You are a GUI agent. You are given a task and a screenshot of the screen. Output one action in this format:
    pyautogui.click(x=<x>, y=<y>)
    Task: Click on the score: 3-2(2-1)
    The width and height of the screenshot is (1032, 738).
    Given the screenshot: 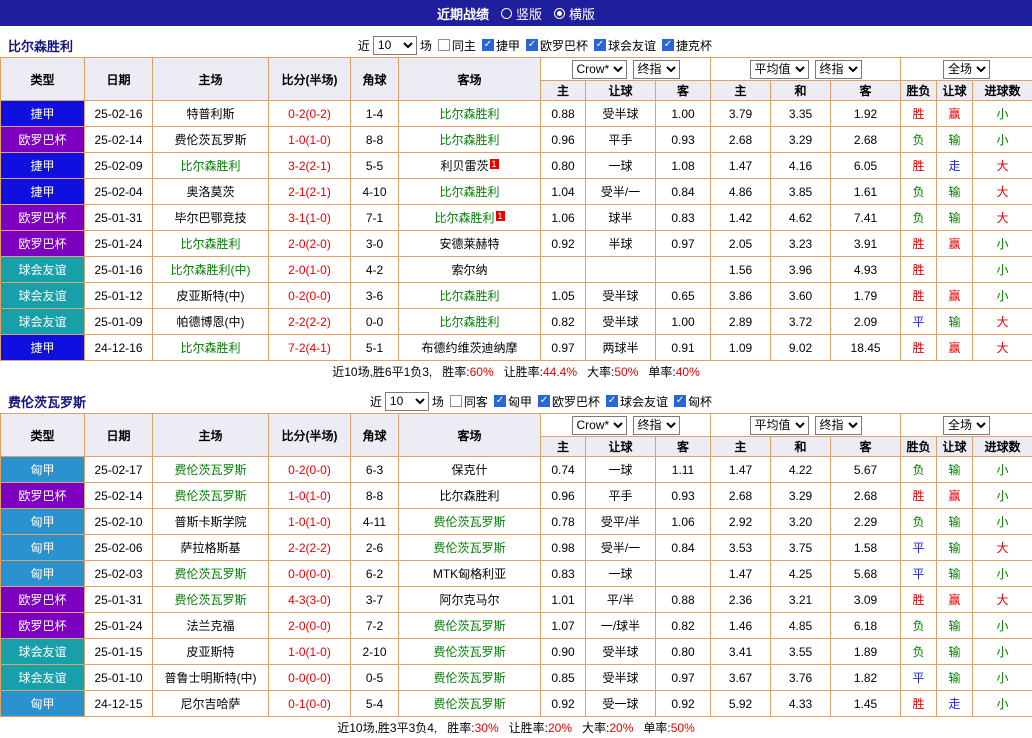 What is the action you would take?
    pyautogui.click(x=310, y=166)
    